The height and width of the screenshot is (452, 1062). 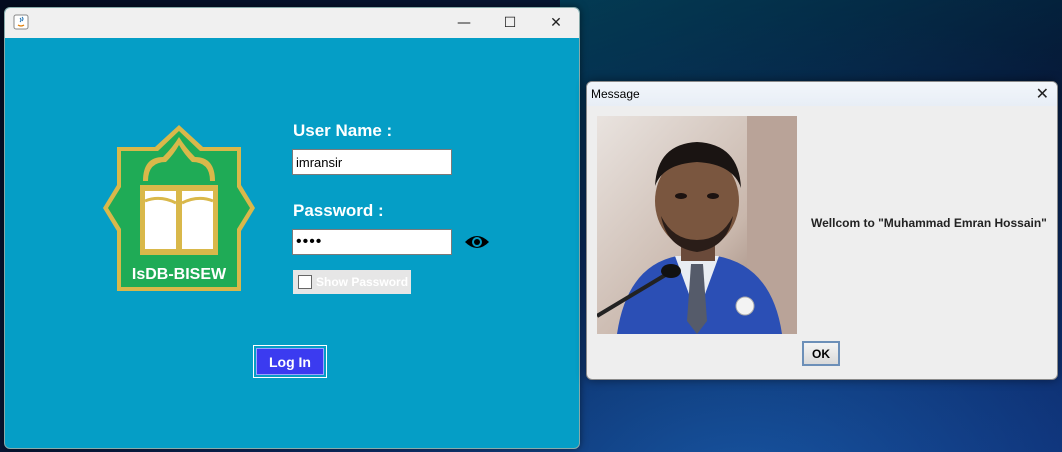 What do you see at coordinates (464, 23) in the screenshot?
I see `minimize-button: —` at bounding box center [464, 23].